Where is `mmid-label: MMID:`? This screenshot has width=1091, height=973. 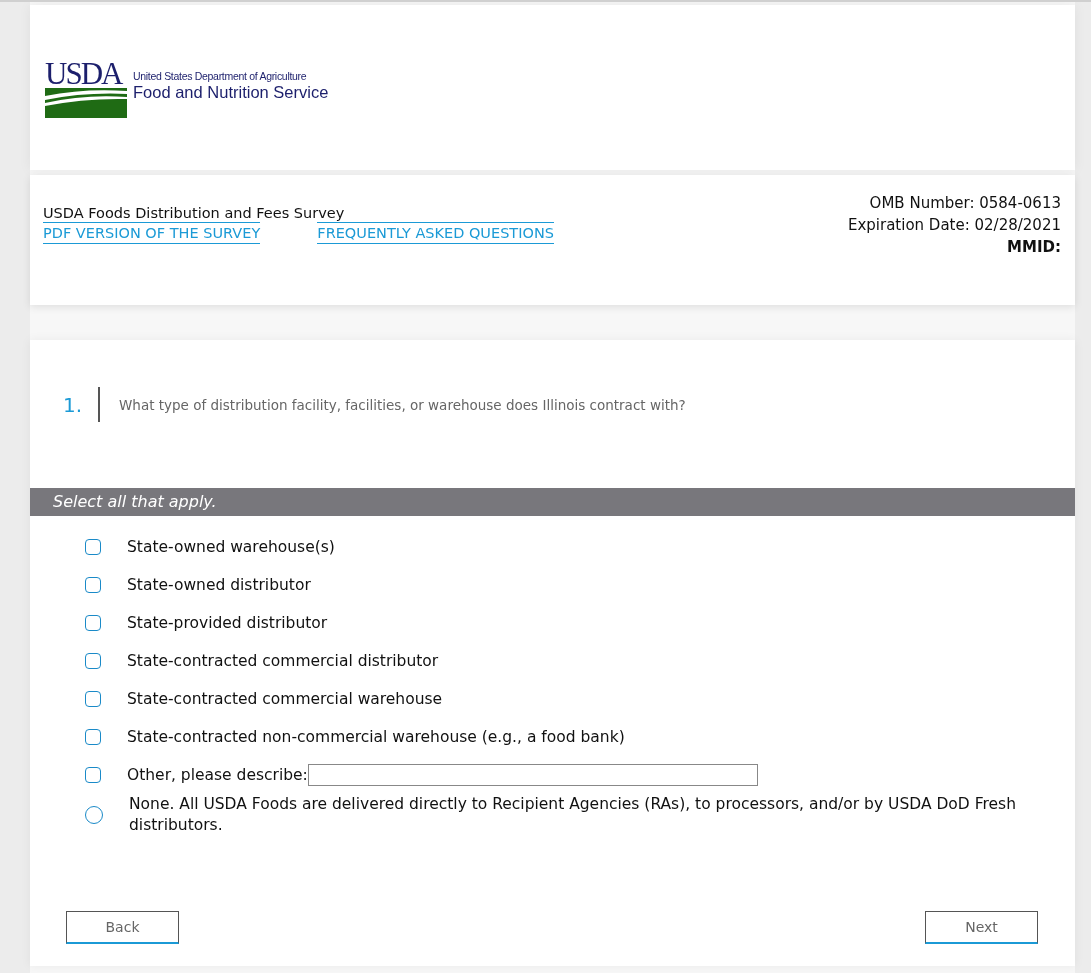 mmid-label: MMID: is located at coordinates (1034, 247).